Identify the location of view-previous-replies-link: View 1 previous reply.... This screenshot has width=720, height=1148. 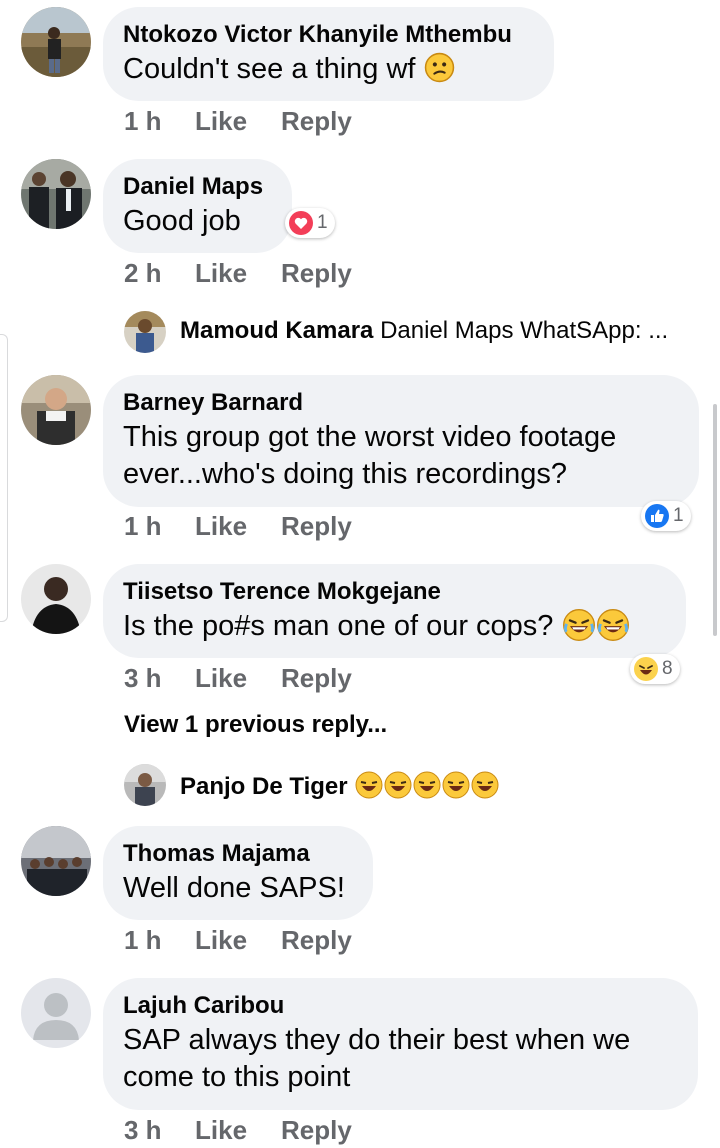
(255, 725).